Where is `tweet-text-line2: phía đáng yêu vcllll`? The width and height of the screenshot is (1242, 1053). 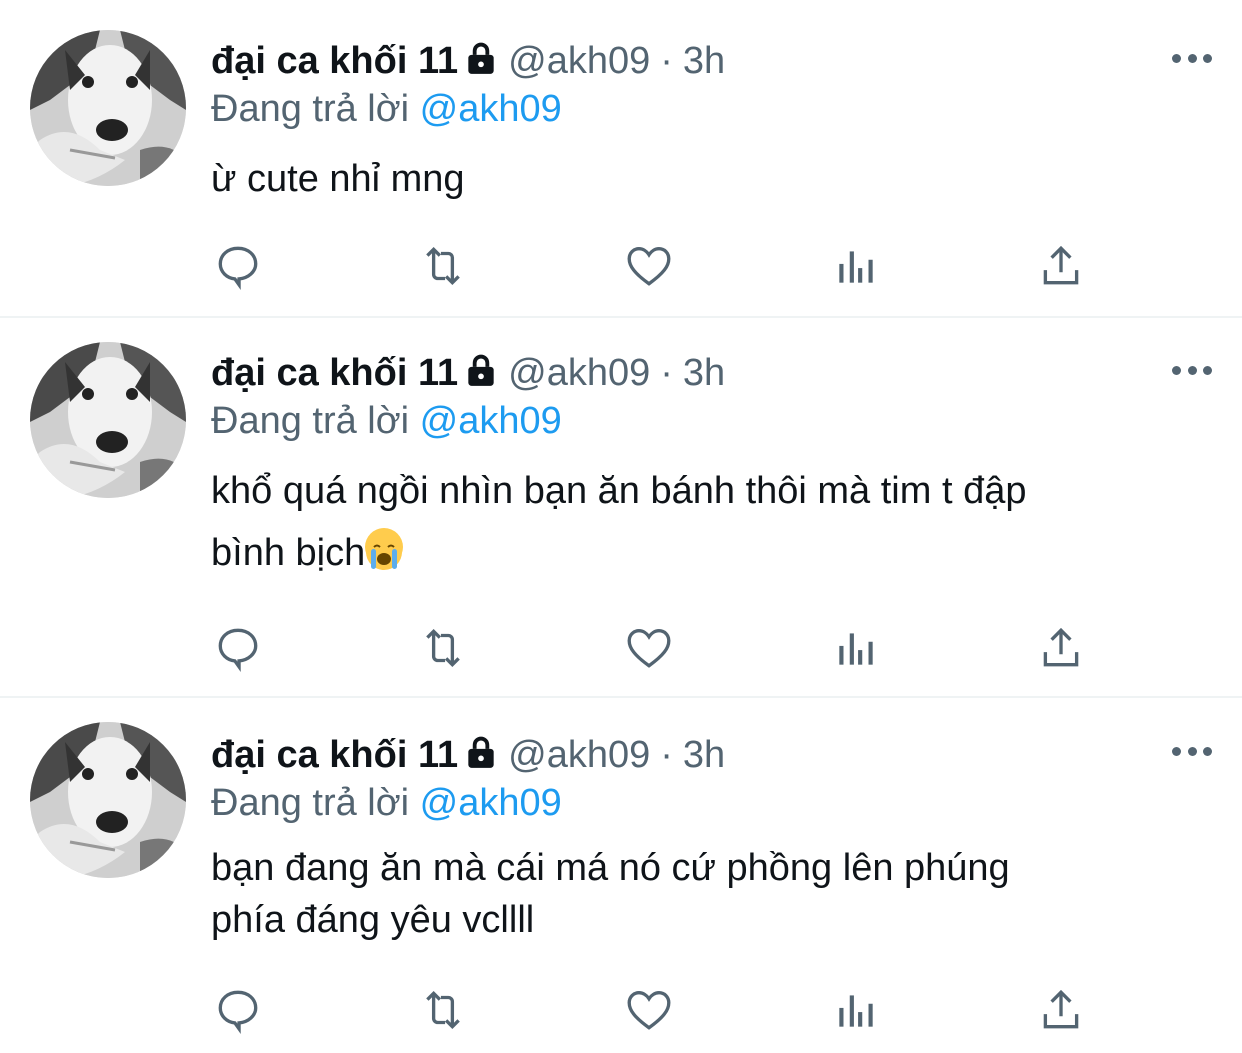
tweet-text-line2: phía đáng yêu vcllll is located at coordinates (373, 920).